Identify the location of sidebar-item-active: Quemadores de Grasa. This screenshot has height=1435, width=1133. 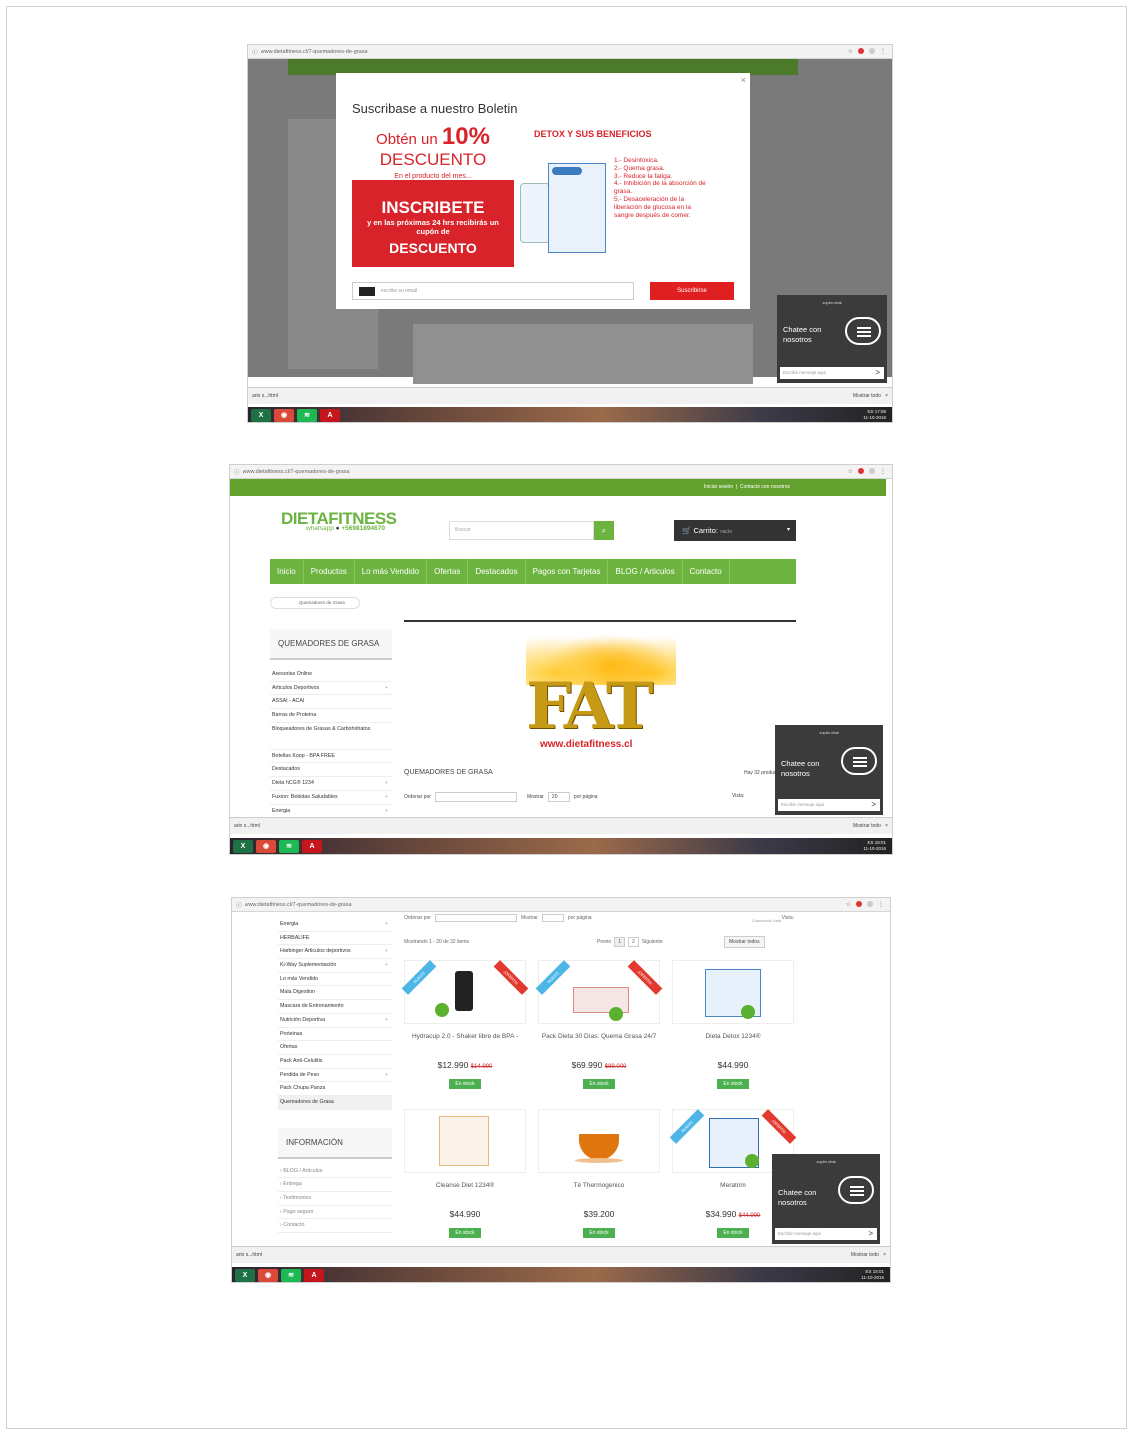
(335, 1102).